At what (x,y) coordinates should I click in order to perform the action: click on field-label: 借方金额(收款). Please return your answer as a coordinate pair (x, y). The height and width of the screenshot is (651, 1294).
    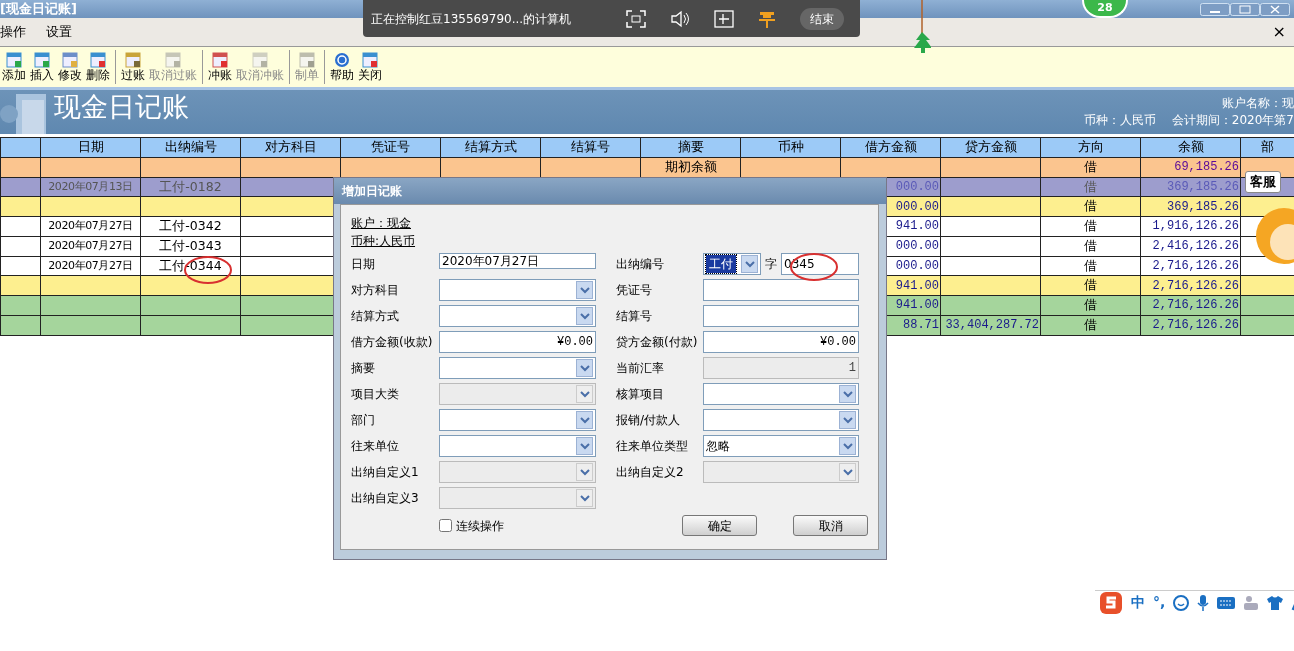
    Looking at the image, I should click on (392, 342).